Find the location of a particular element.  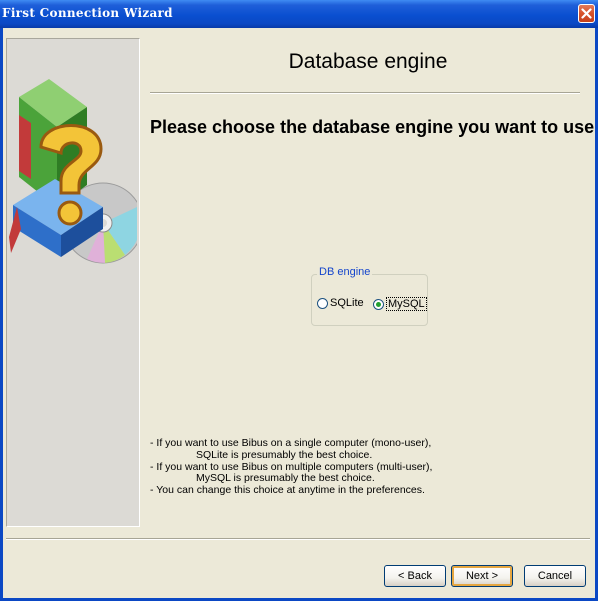

close-icon is located at coordinates (586, 13).